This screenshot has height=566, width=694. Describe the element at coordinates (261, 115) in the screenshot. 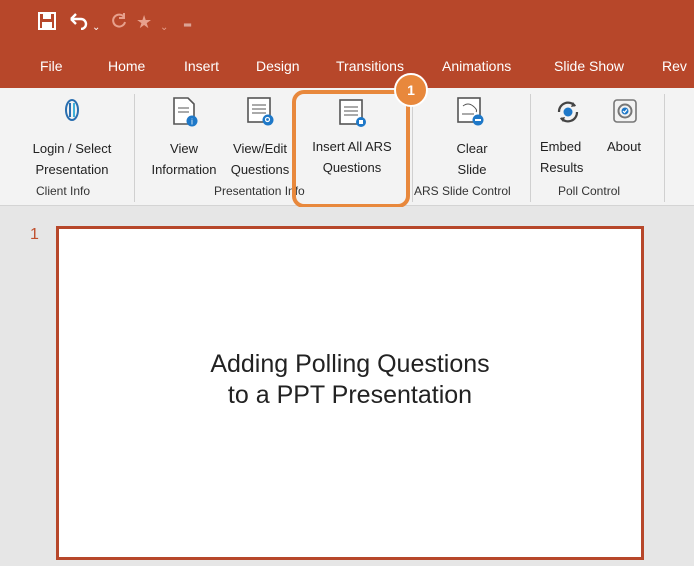

I see `question-list-search-icon` at that location.